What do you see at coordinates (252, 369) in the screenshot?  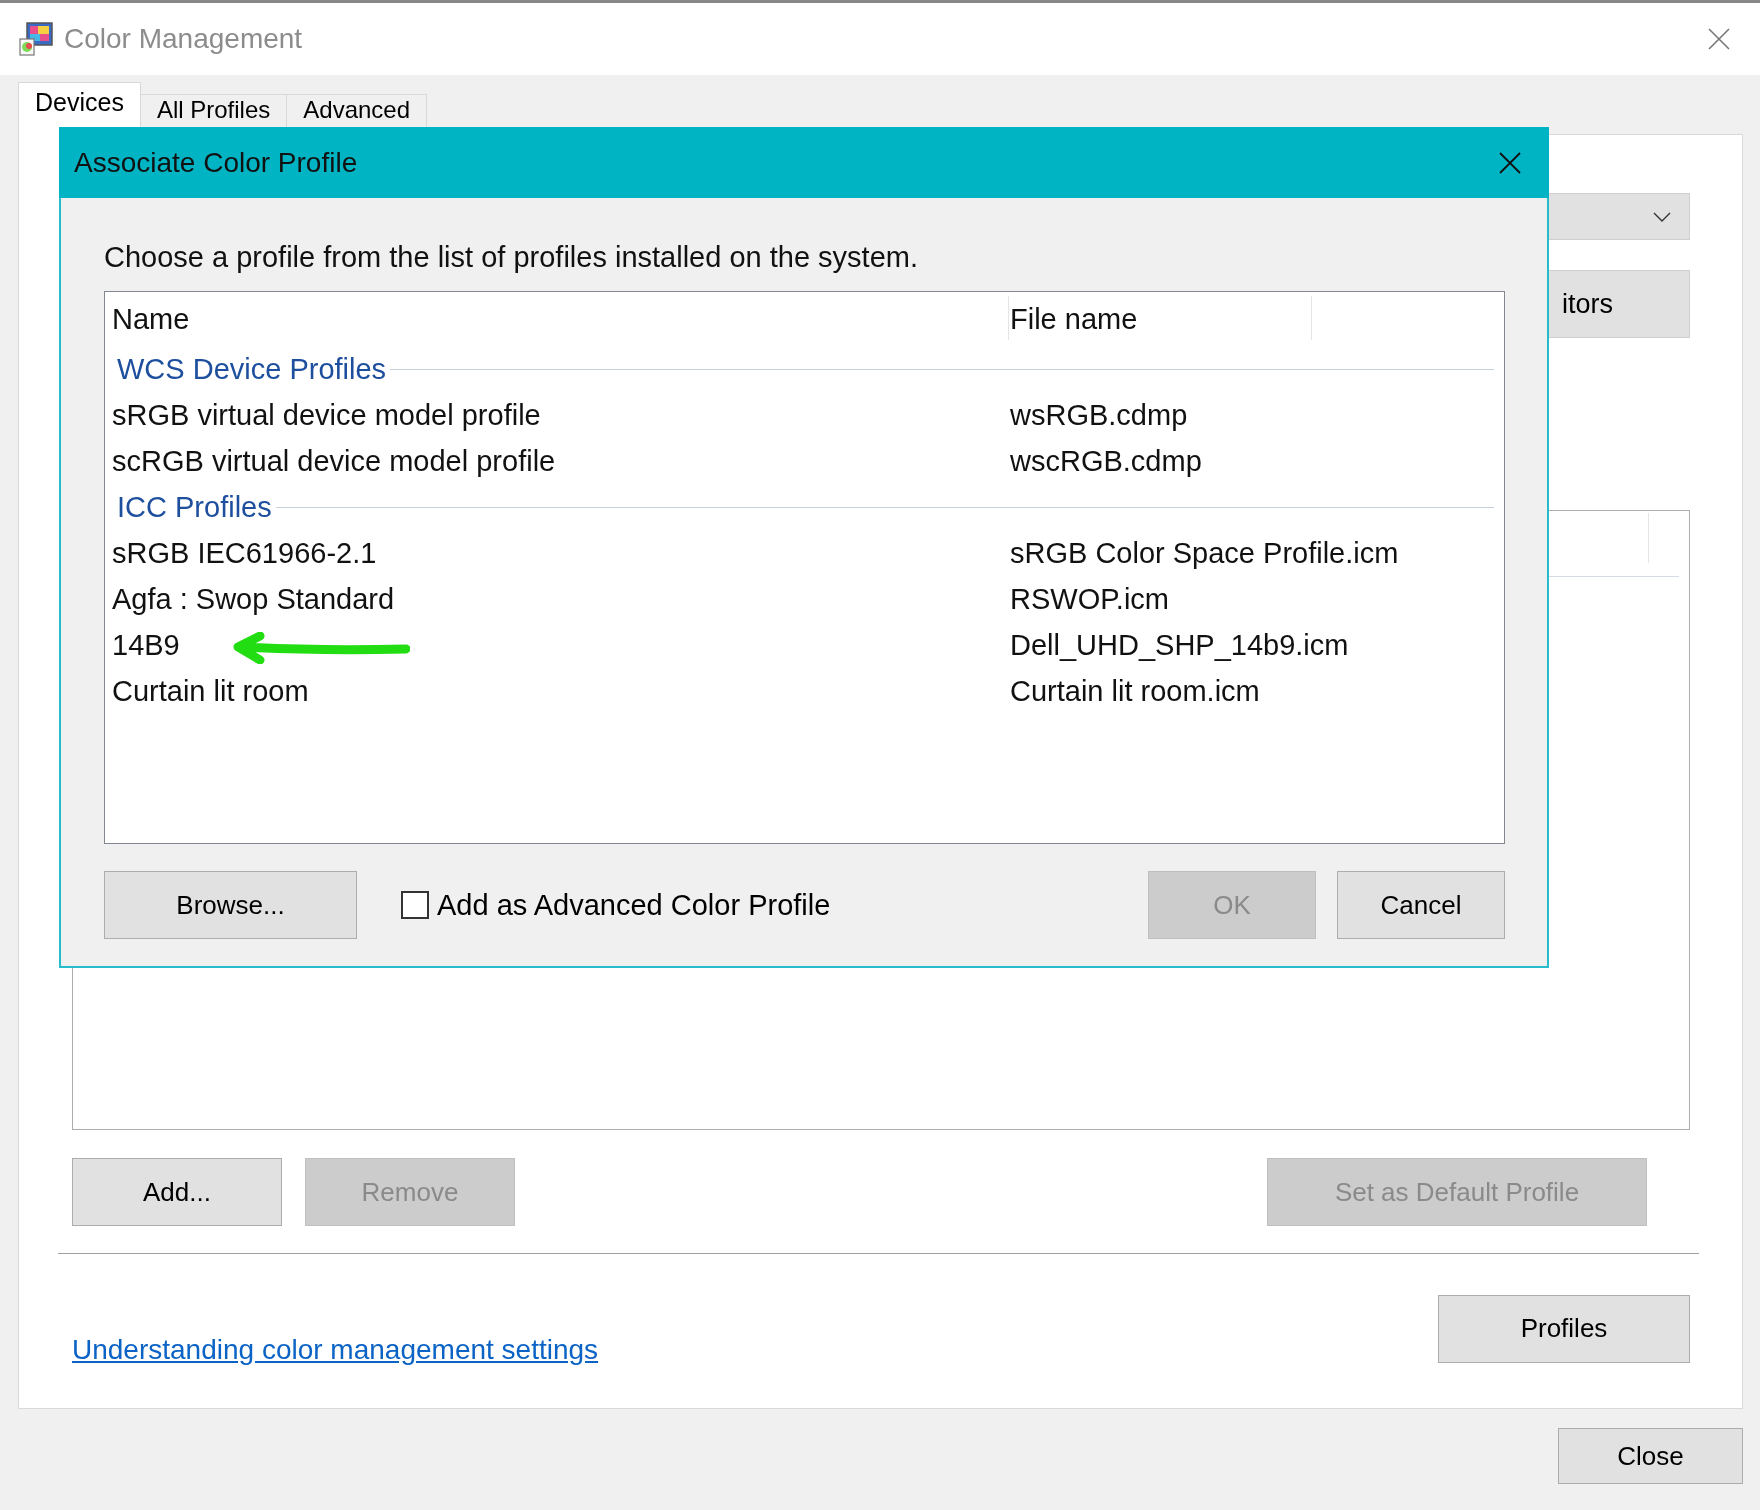 I see `group-header: WCS Device Profiles` at bounding box center [252, 369].